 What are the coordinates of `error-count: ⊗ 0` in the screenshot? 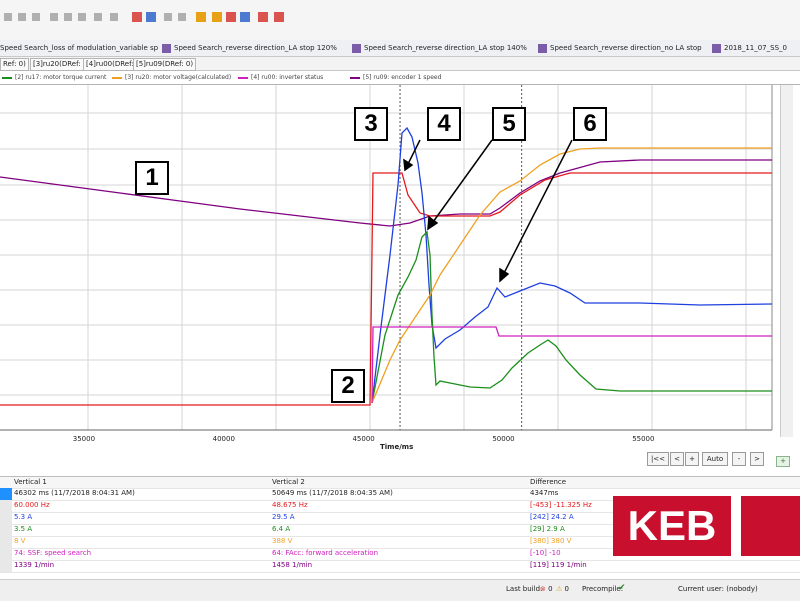 It's located at (546, 589).